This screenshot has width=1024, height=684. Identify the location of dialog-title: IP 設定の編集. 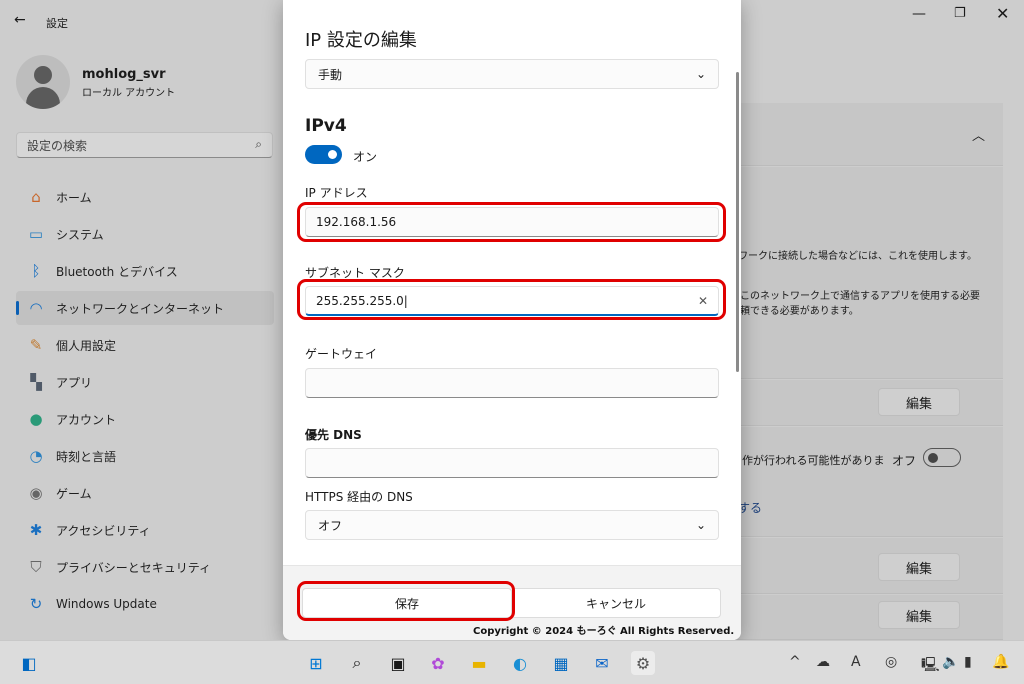
(361, 40).